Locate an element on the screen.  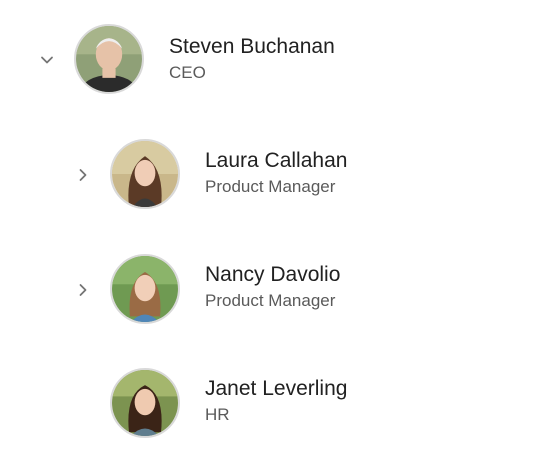
employee-role: HR is located at coordinates (217, 414).